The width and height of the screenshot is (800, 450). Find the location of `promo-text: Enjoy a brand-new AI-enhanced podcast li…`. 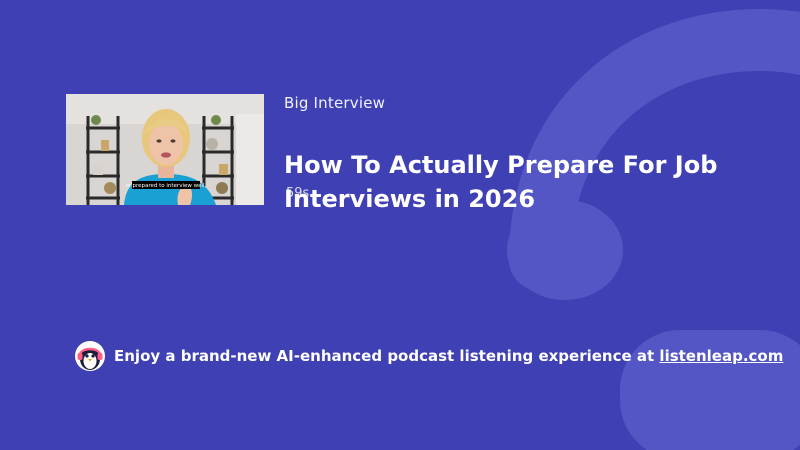

promo-text: Enjoy a brand-new AI-enhanced podcast li… is located at coordinates (448, 356).